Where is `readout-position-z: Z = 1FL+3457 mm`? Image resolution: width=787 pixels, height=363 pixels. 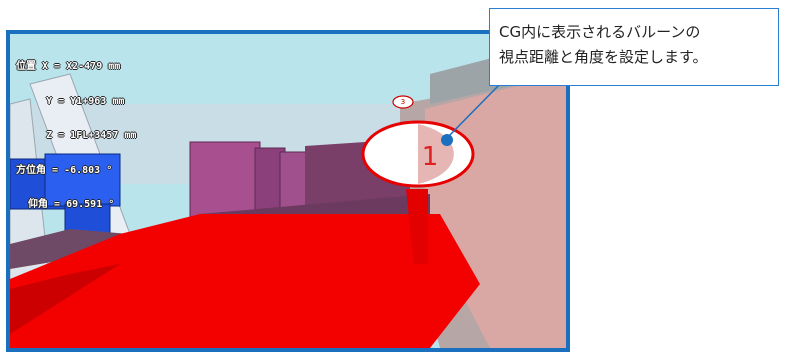
readout-position-z: Z = 1FL+3457 mm is located at coordinates (76, 135).